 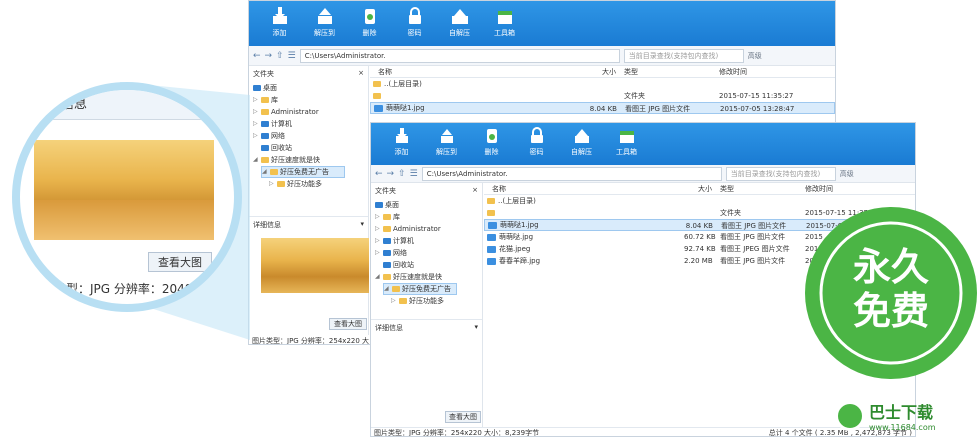 What do you see at coordinates (602, 84) in the screenshot?
I see `table-row: ..(上层目录)` at bounding box center [602, 84].